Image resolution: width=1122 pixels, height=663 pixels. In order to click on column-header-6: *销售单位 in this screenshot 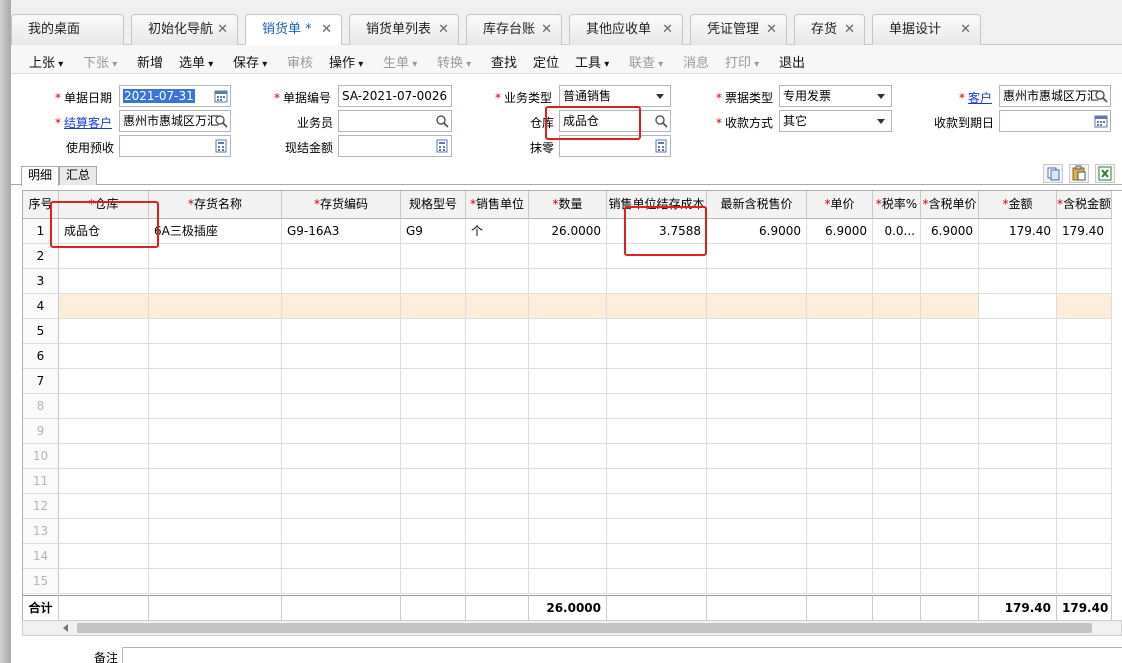, I will do `click(497, 205)`.